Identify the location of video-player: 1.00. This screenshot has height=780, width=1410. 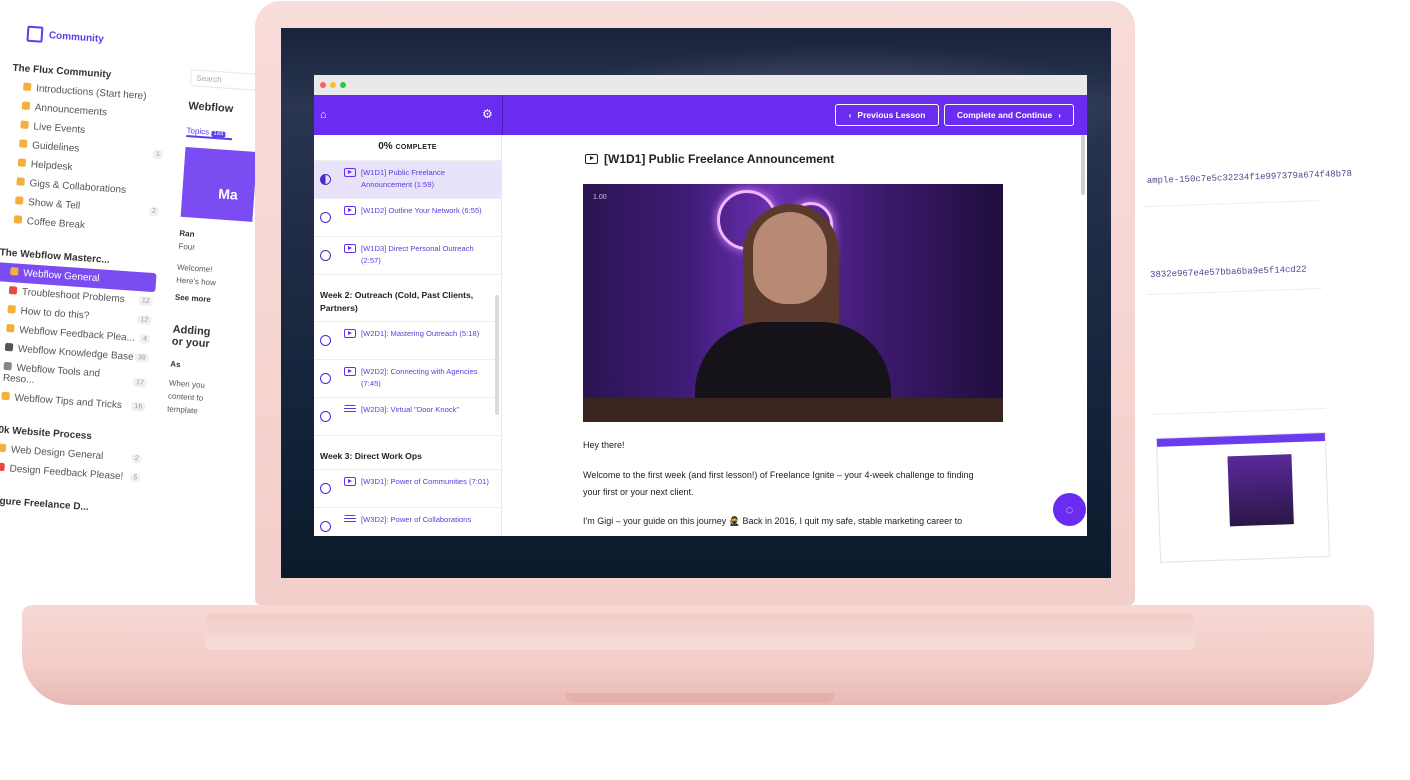
(793, 303).